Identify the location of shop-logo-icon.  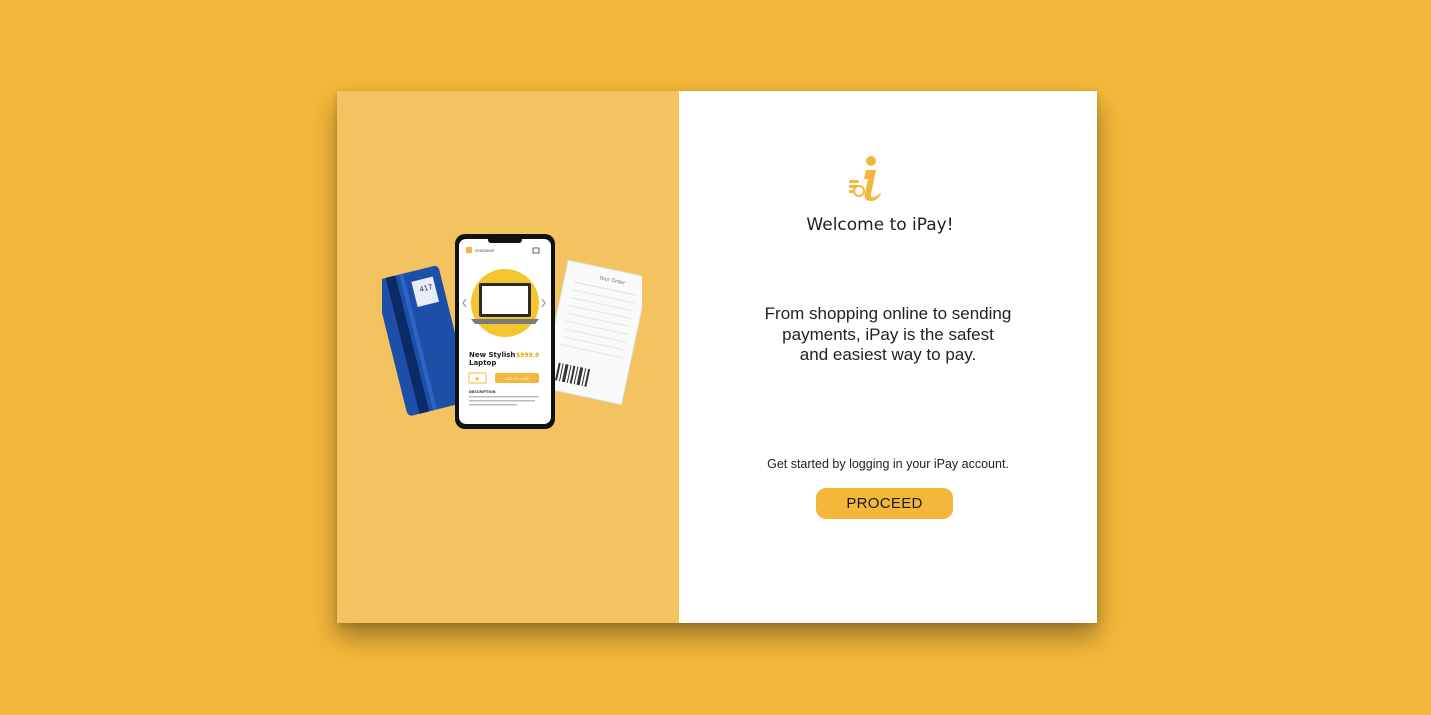
(469, 250).